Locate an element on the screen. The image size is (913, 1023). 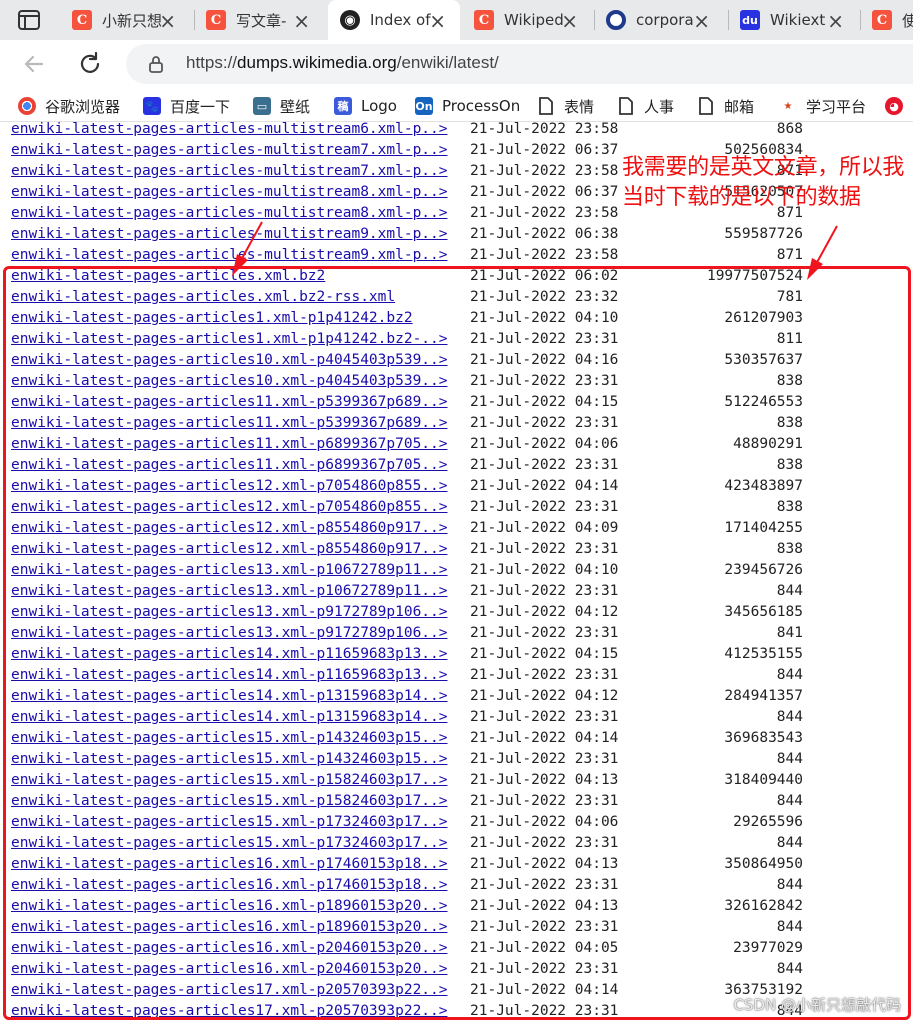
bookmark-item: 谷歌浏览器 is located at coordinates (69, 106).